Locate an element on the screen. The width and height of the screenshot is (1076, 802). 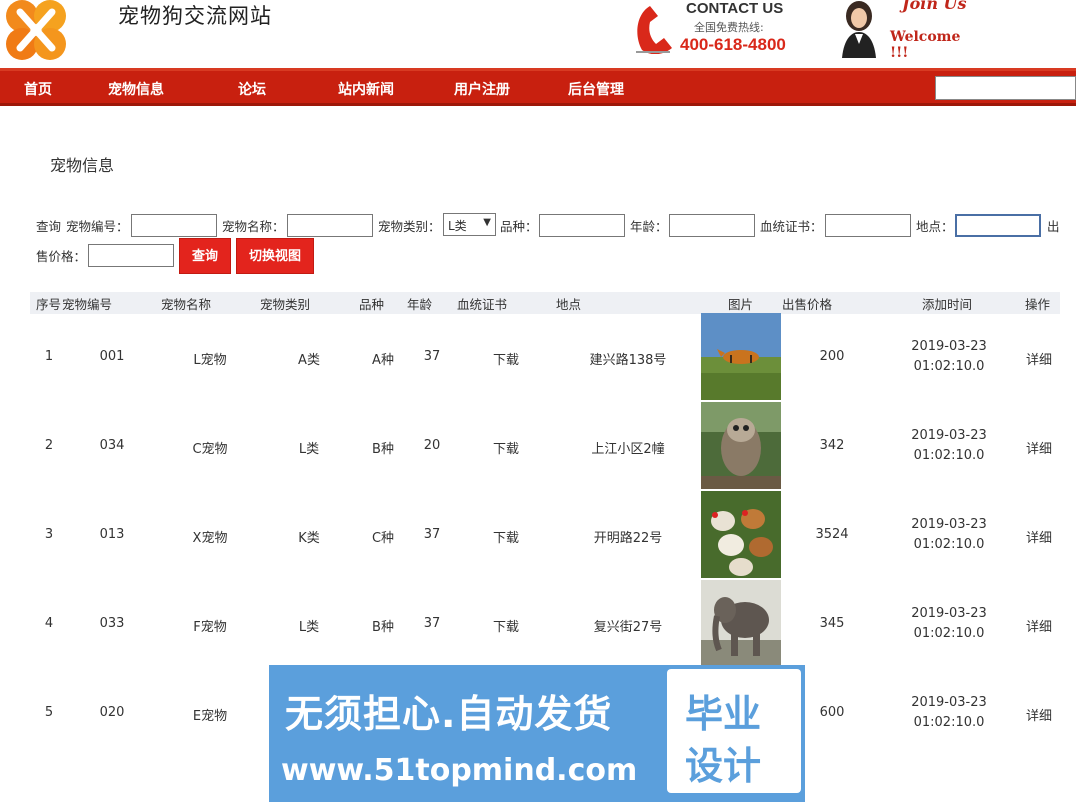
nav-item-news: 站内新闻 is located at coordinates (366, 89).